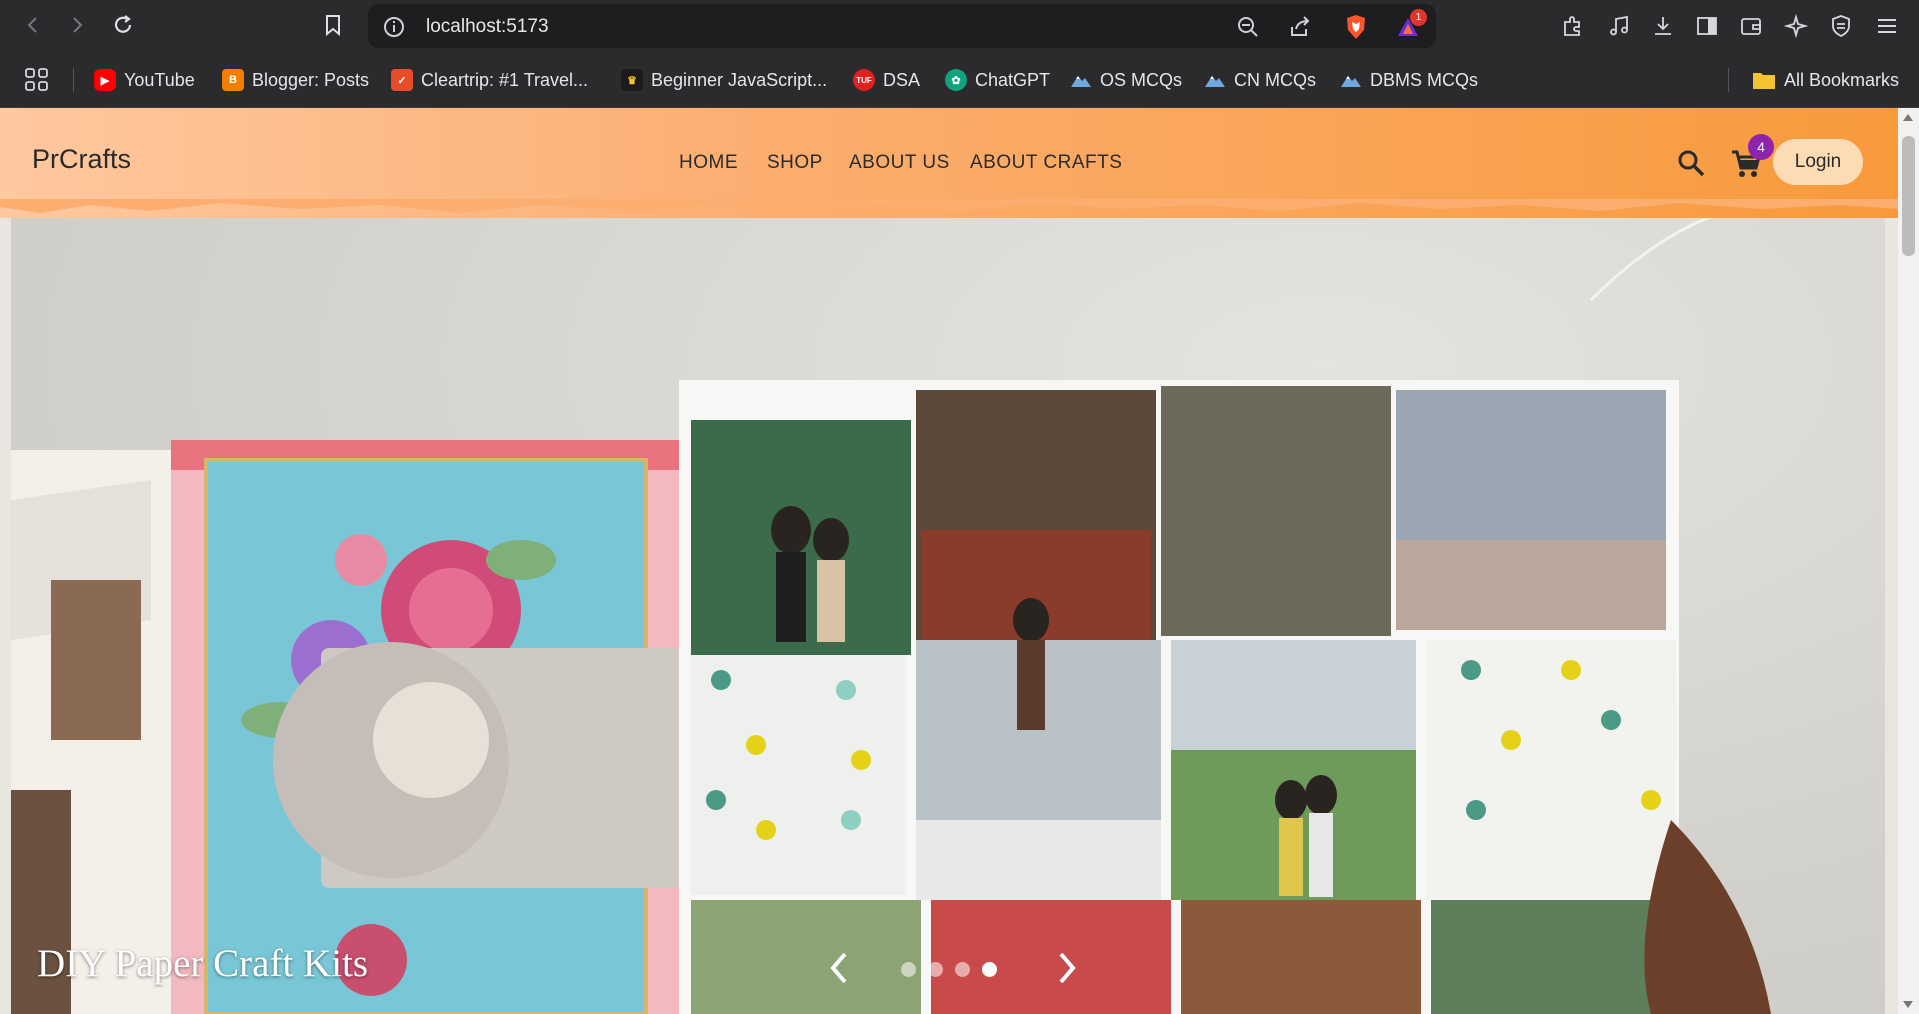  I want to click on reload-icon, so click(123, 24).